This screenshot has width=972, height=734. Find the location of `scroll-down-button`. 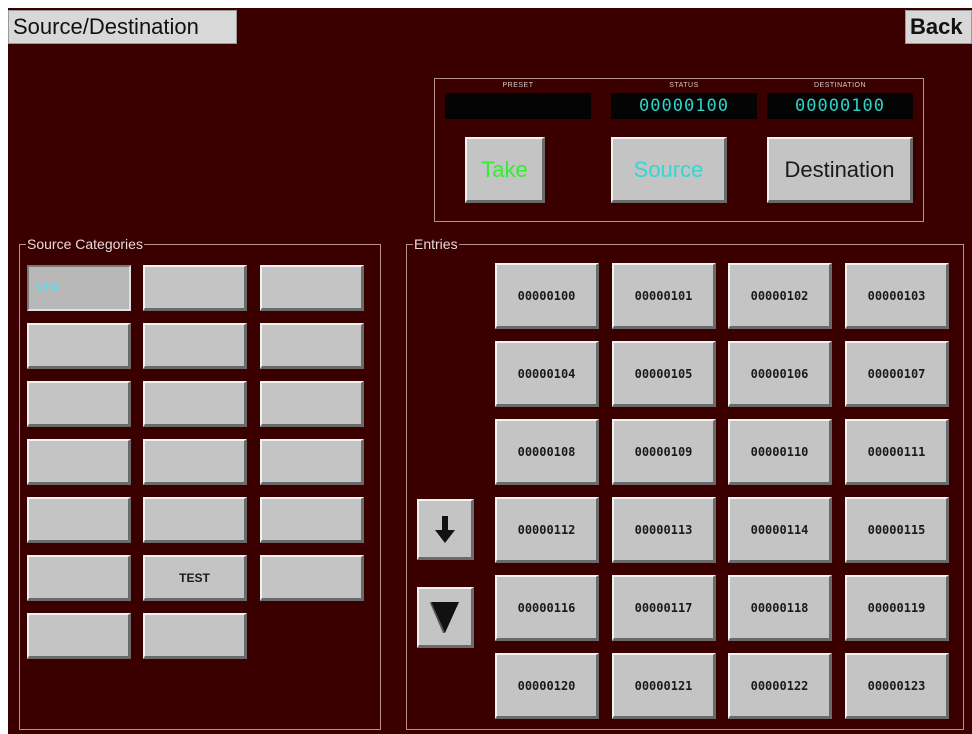

scroll-down-button is located at coordinates (445, 529).